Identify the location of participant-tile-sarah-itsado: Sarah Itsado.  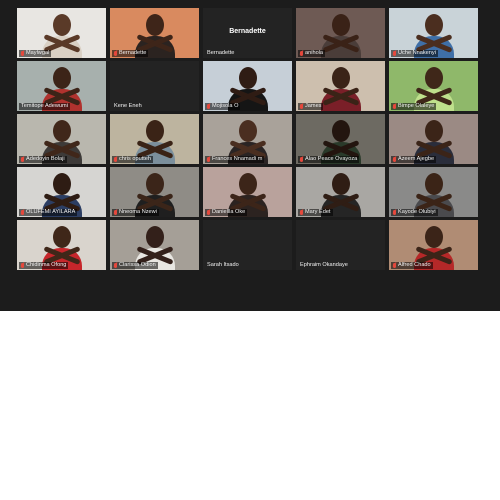
(247, 245).